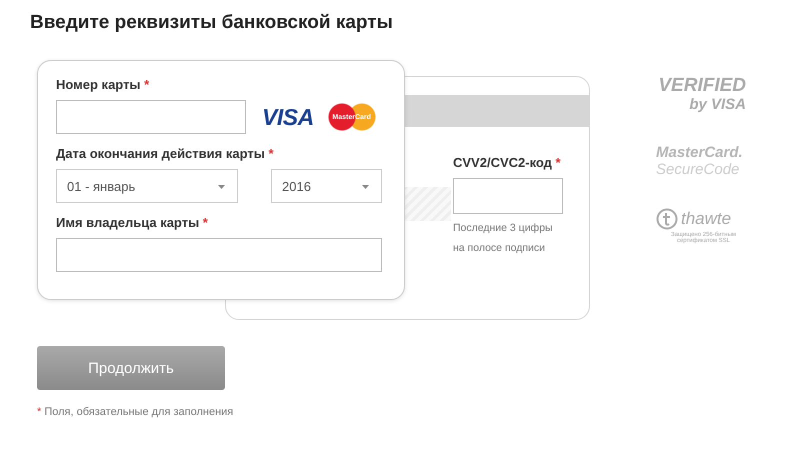 The height and width of the screenshot is (454, 800). Describe the element at coordinates (212, 23) in the screenshot. I see `page-title: Введите реквизиты банковской карты` at that location.